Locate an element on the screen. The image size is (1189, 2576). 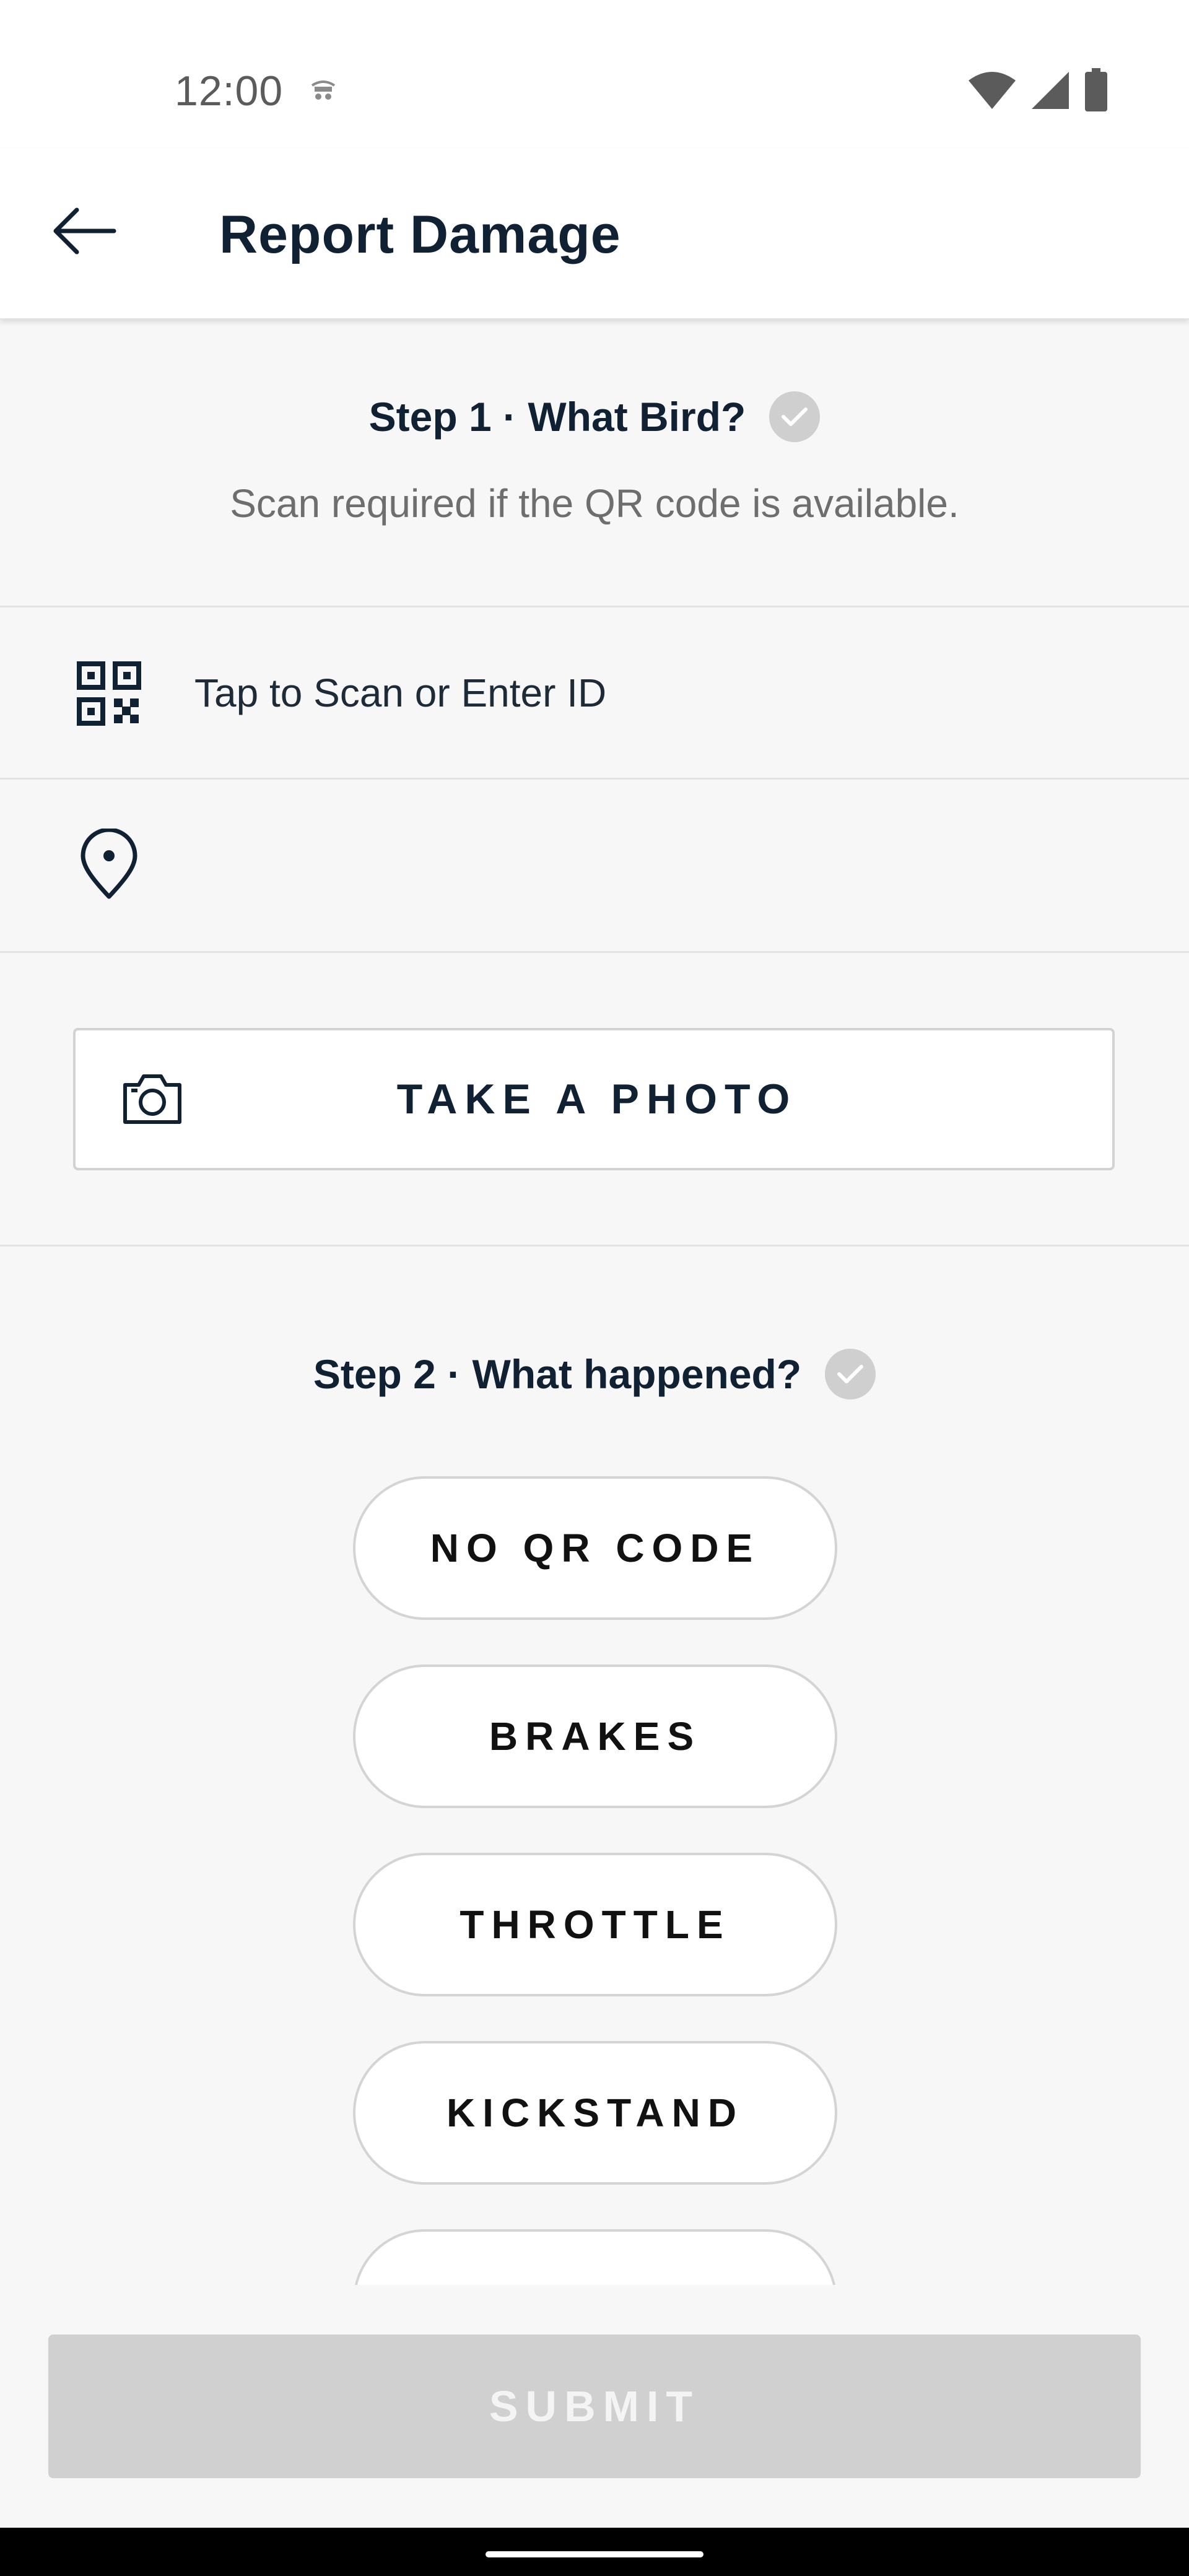
option-partial is located at coordinates (595, 2257).